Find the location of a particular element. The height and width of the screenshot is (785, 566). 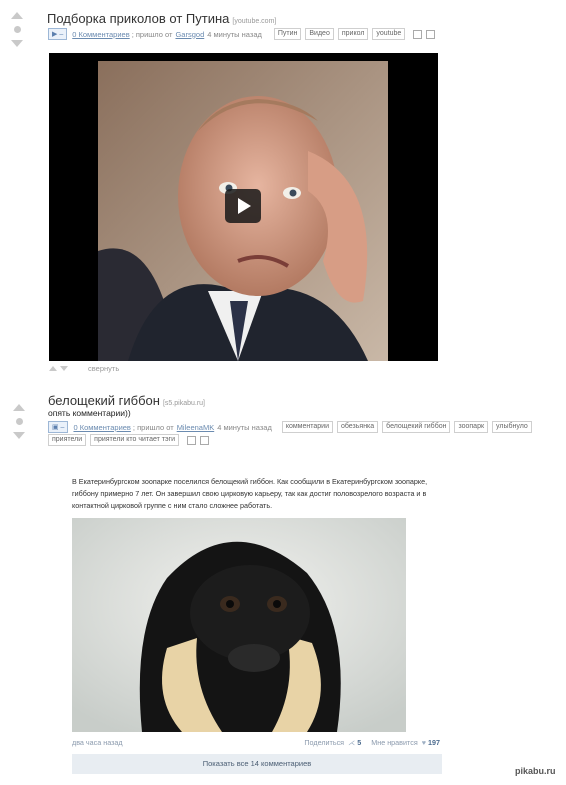

like-button: Мне нравится is located at coordinates (394, 742).